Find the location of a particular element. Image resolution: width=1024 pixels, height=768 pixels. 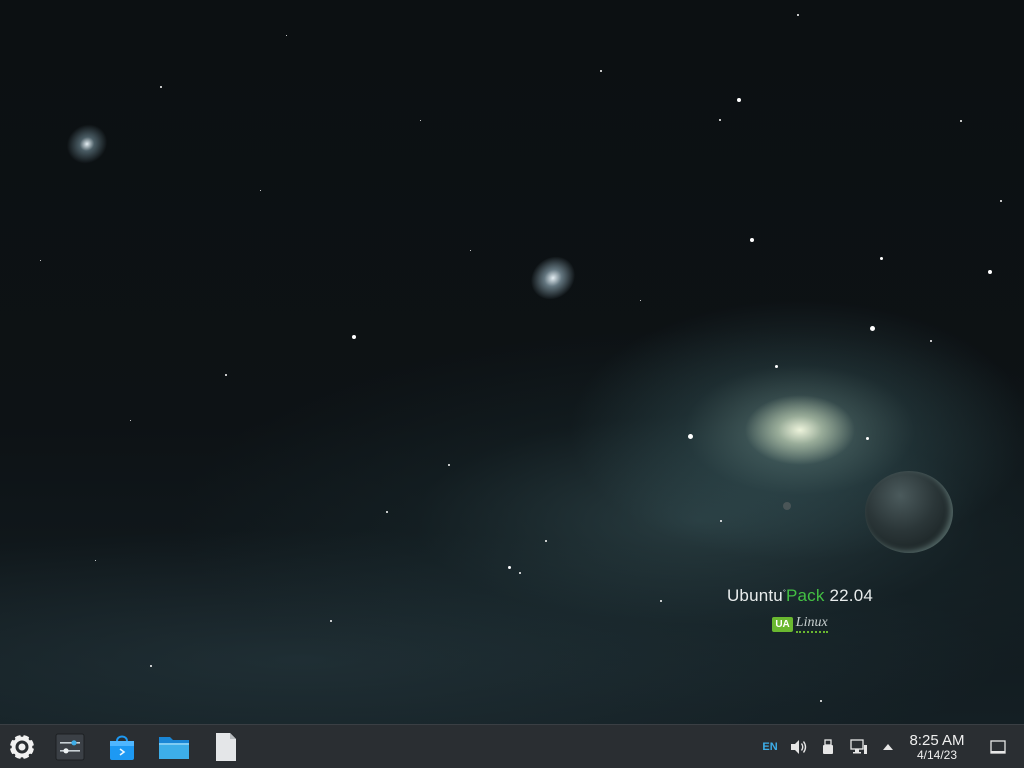

volume-icon is located at coordinates (799, 747).